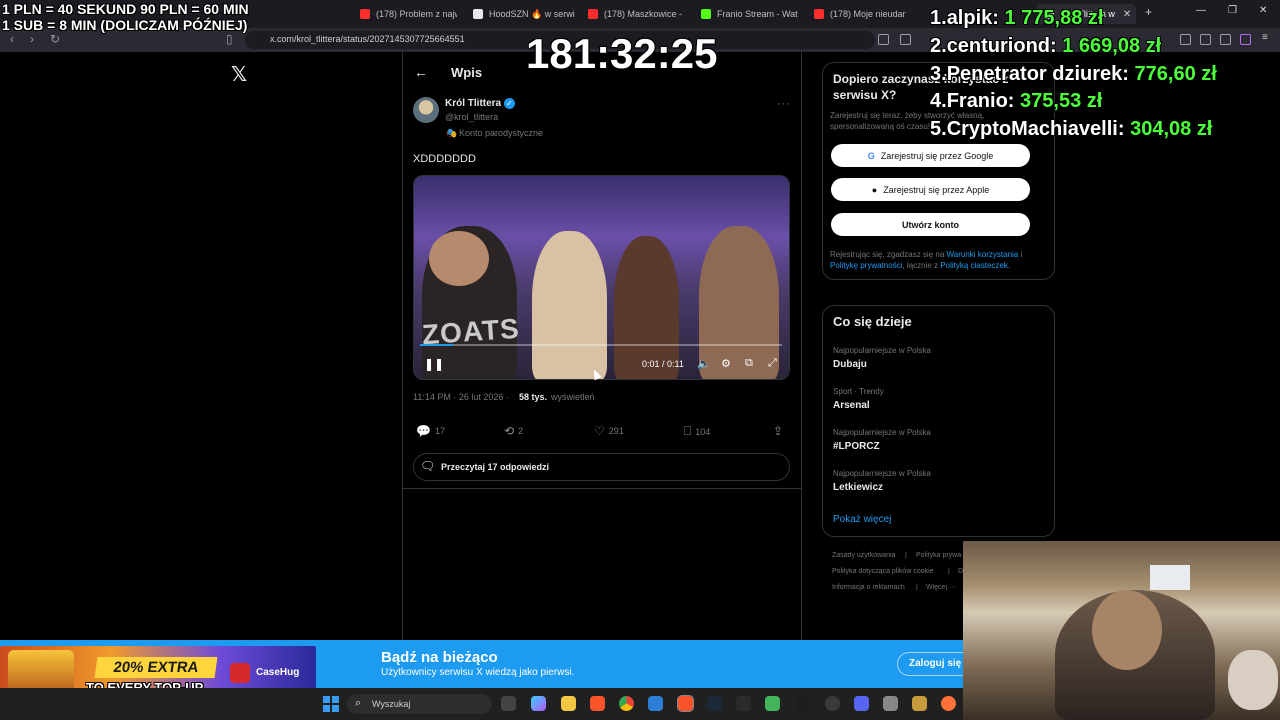  What do you see at coordinates (426, 110) in the screenshot?
I see `avatar` at bounding box center [426, 110].